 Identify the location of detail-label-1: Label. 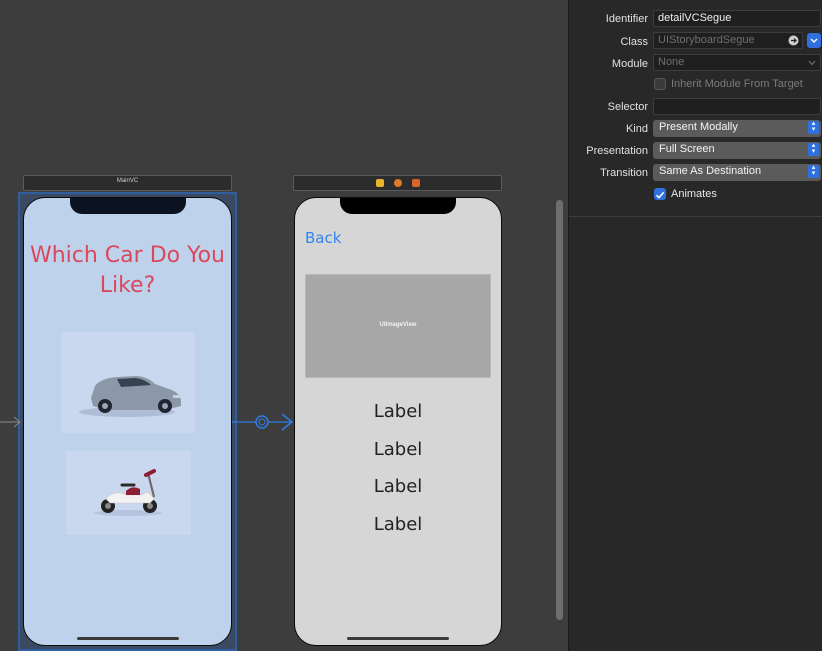
(398, 411).